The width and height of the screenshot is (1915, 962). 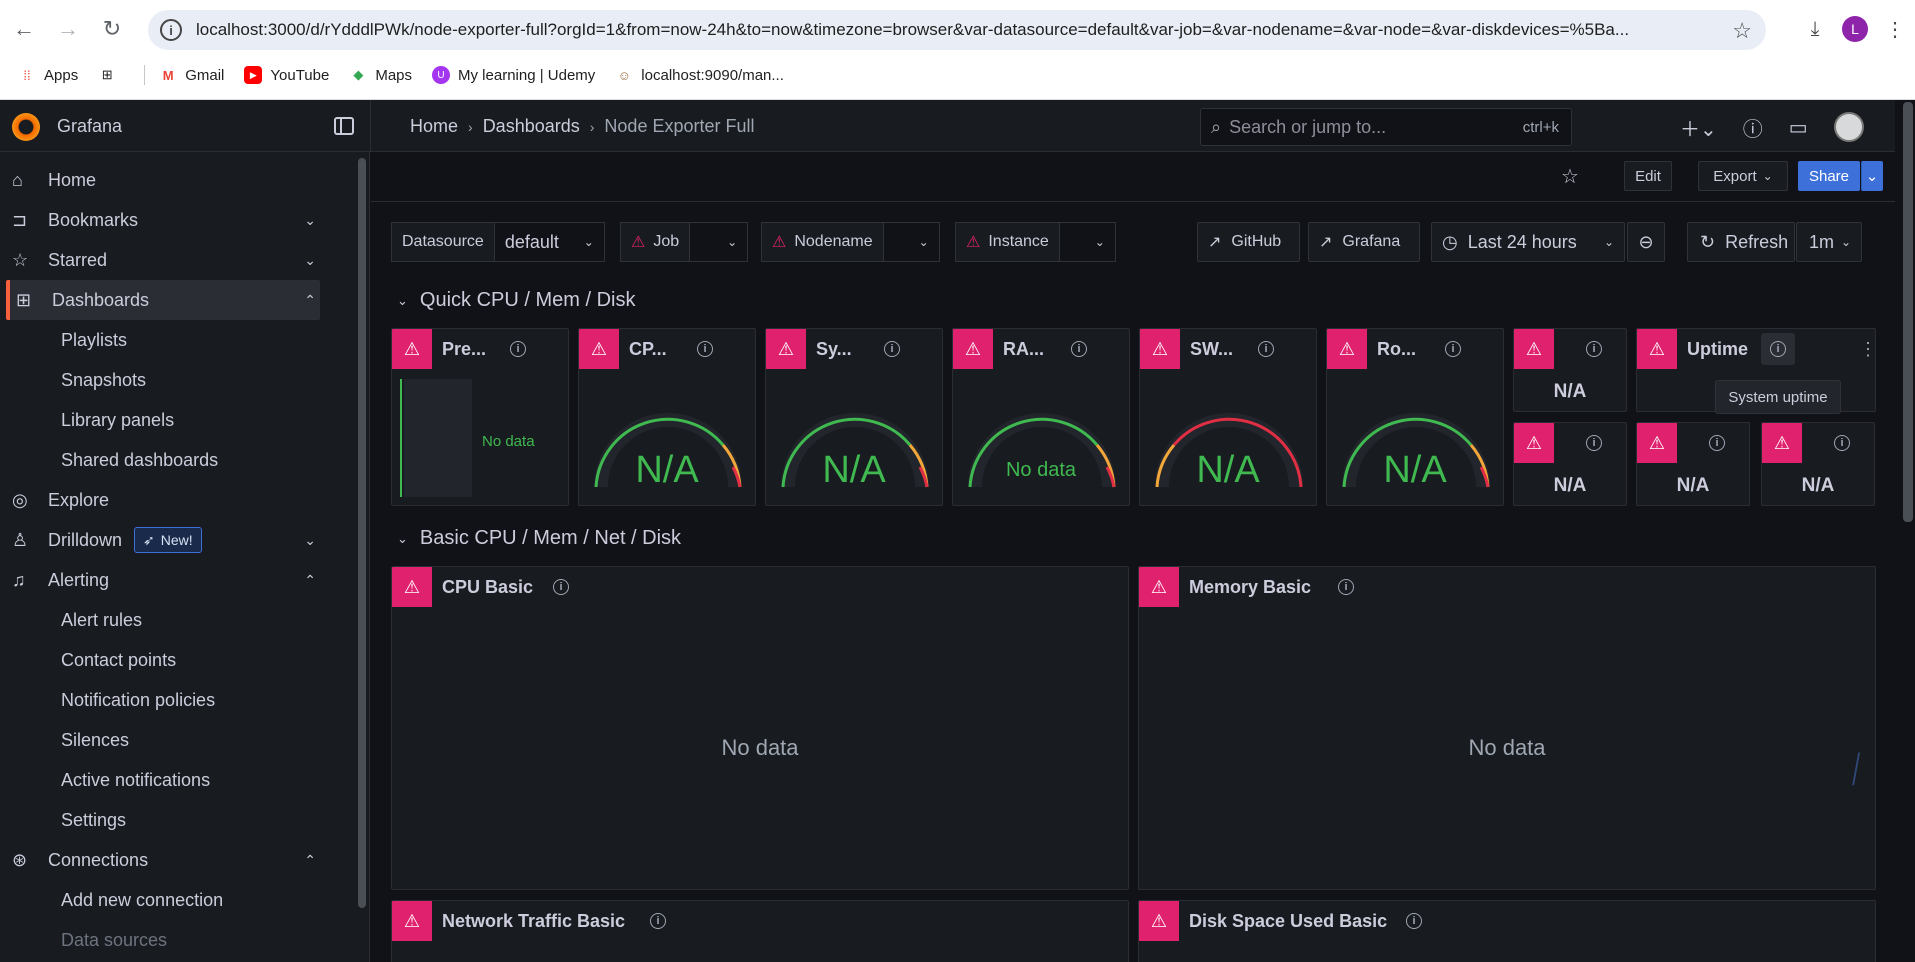 I want to click on var-job-select: ⌄, so click(x=719, y=242).